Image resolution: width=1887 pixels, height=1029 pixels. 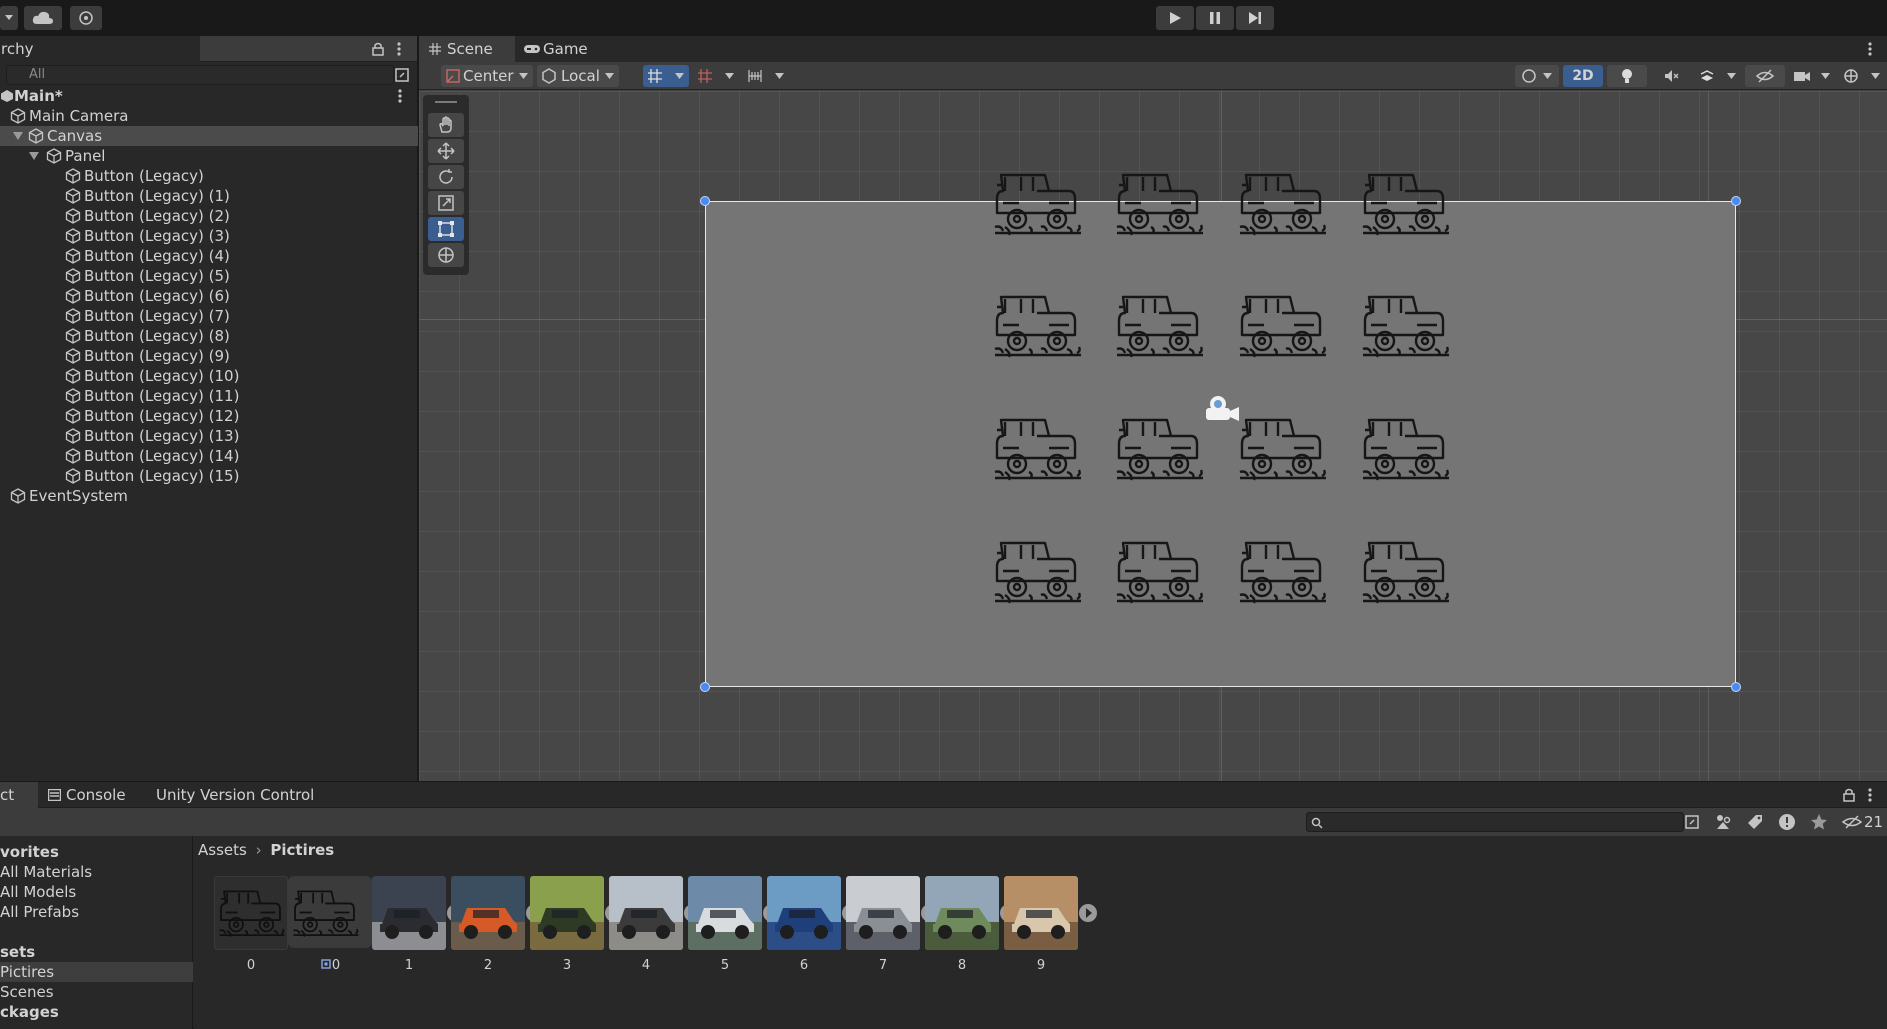 I want to click on filter-by-type-icon, so click(x=1723, y=822).